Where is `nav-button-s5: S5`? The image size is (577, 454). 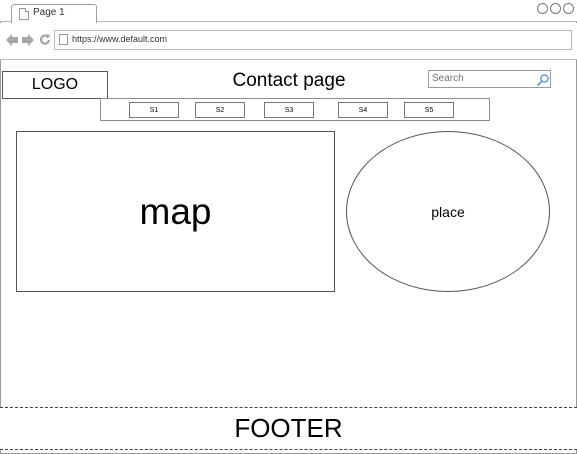 nav-button-s5: S5 is located at coordinates (429, 110).